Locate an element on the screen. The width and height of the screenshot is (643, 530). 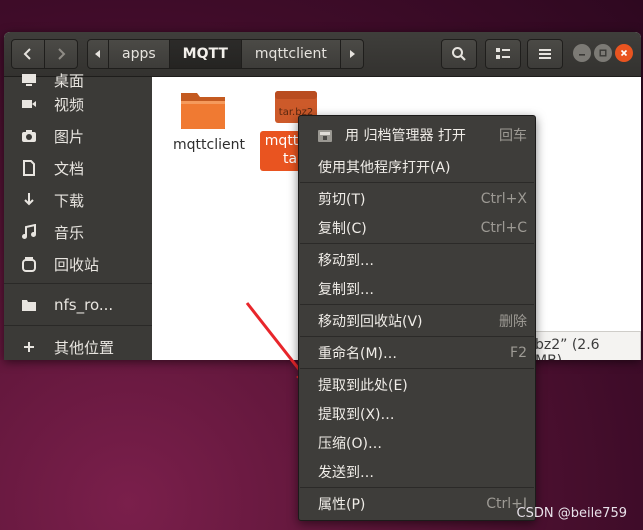
archive-manager-icon is located at coordinates (325, 136).